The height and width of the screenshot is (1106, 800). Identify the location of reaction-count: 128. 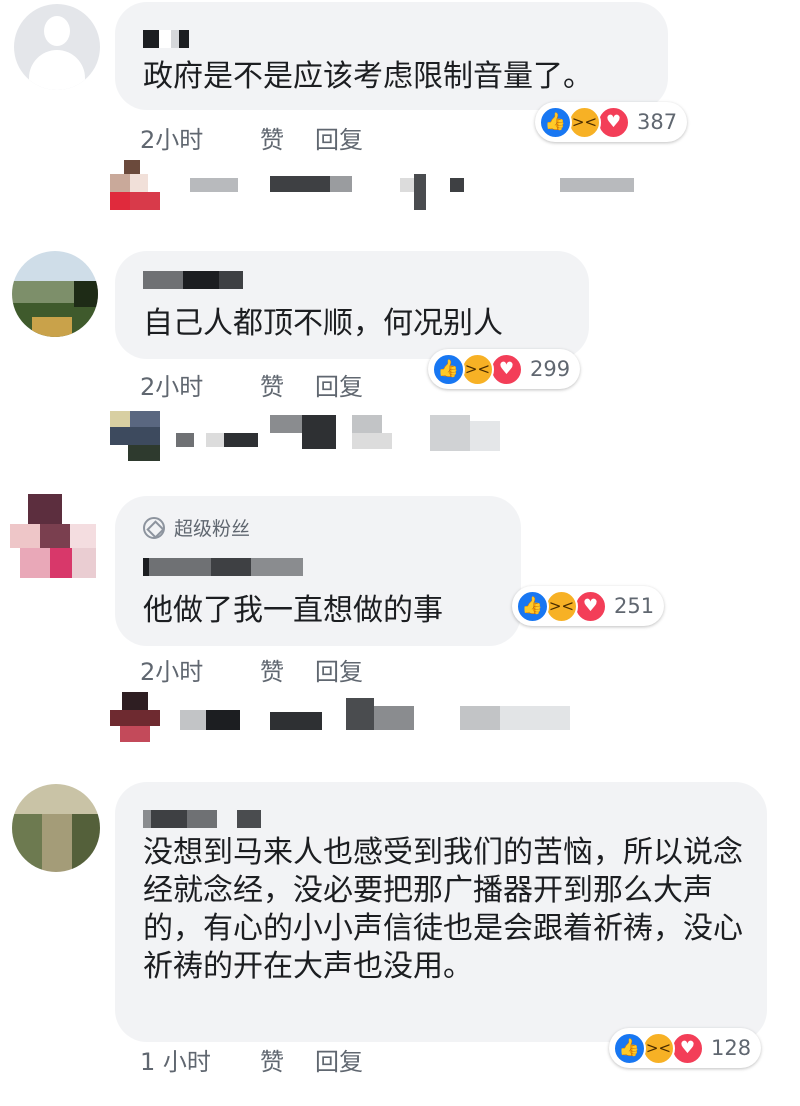
(731, 1048).